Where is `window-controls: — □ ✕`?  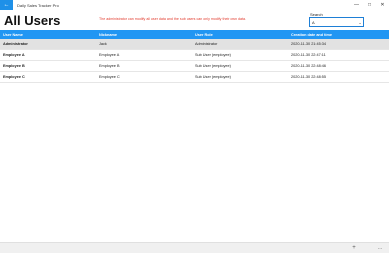
window-controls: — □ ✕ is located at coordinates (369, 5).